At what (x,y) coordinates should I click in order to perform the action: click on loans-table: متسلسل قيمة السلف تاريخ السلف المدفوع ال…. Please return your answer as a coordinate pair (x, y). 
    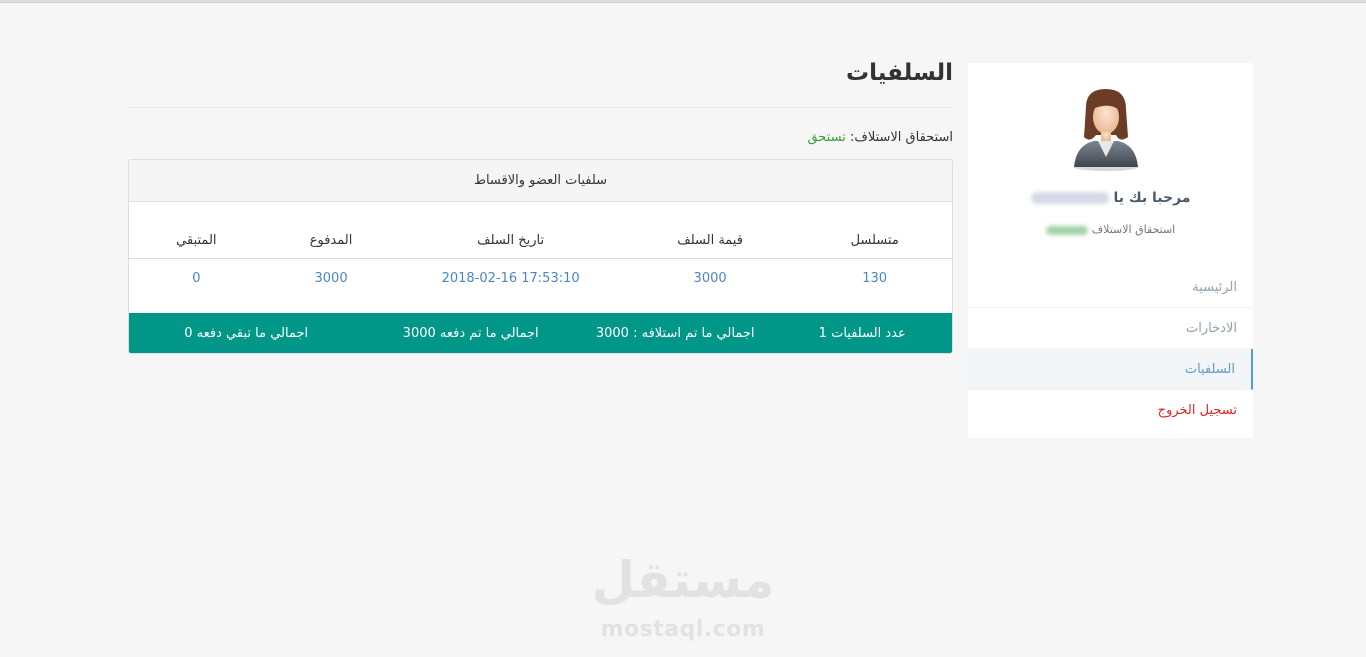
    Looking at the image, I should click on (540, 250).